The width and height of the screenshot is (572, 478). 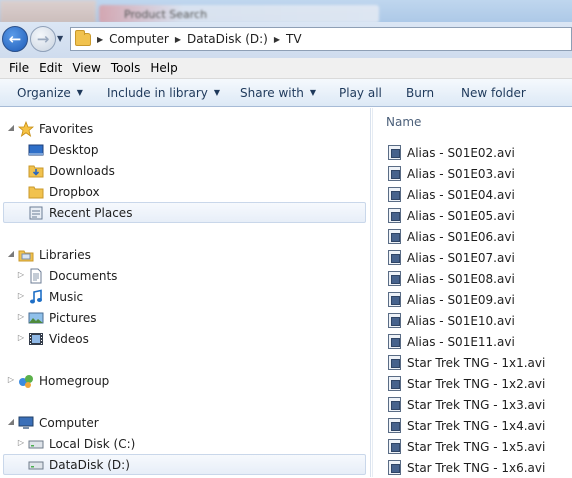 I want to click on file-name: Star Trek TNG - 1x6.avi, so click(x=476, y=467).